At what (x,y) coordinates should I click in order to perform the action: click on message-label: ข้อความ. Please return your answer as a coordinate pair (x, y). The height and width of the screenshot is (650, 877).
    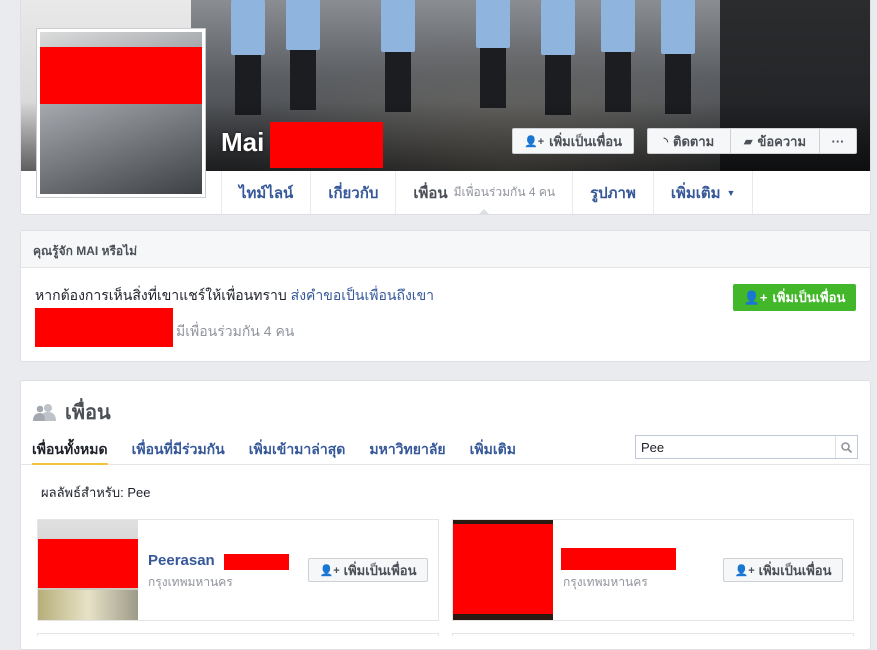
    Looking at the image, I should click on (782, 141).